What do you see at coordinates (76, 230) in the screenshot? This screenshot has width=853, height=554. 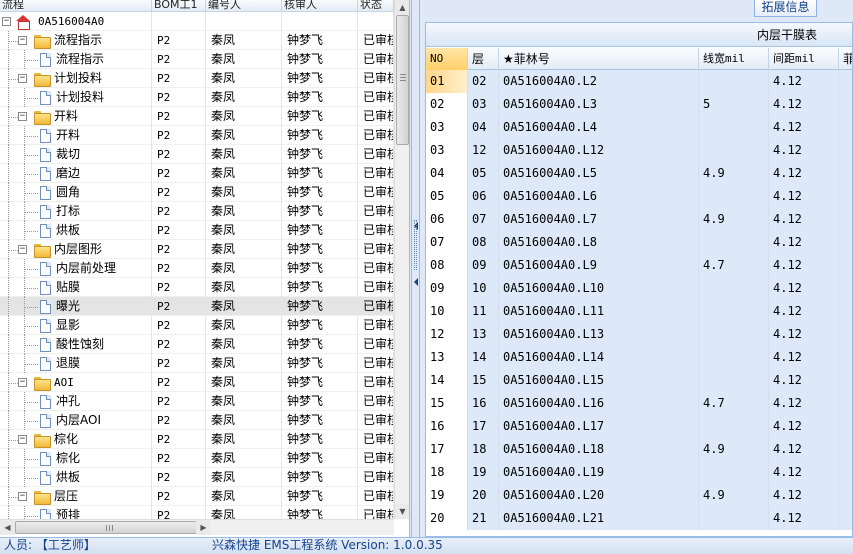 I see `tree-node-cell: 烘板` at bounding box center [76, 230].